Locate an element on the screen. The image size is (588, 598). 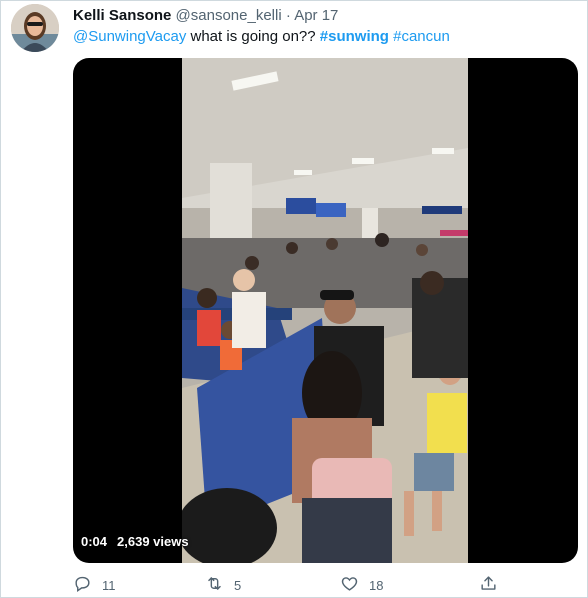
share-icon is located at coordinates (488, 585).